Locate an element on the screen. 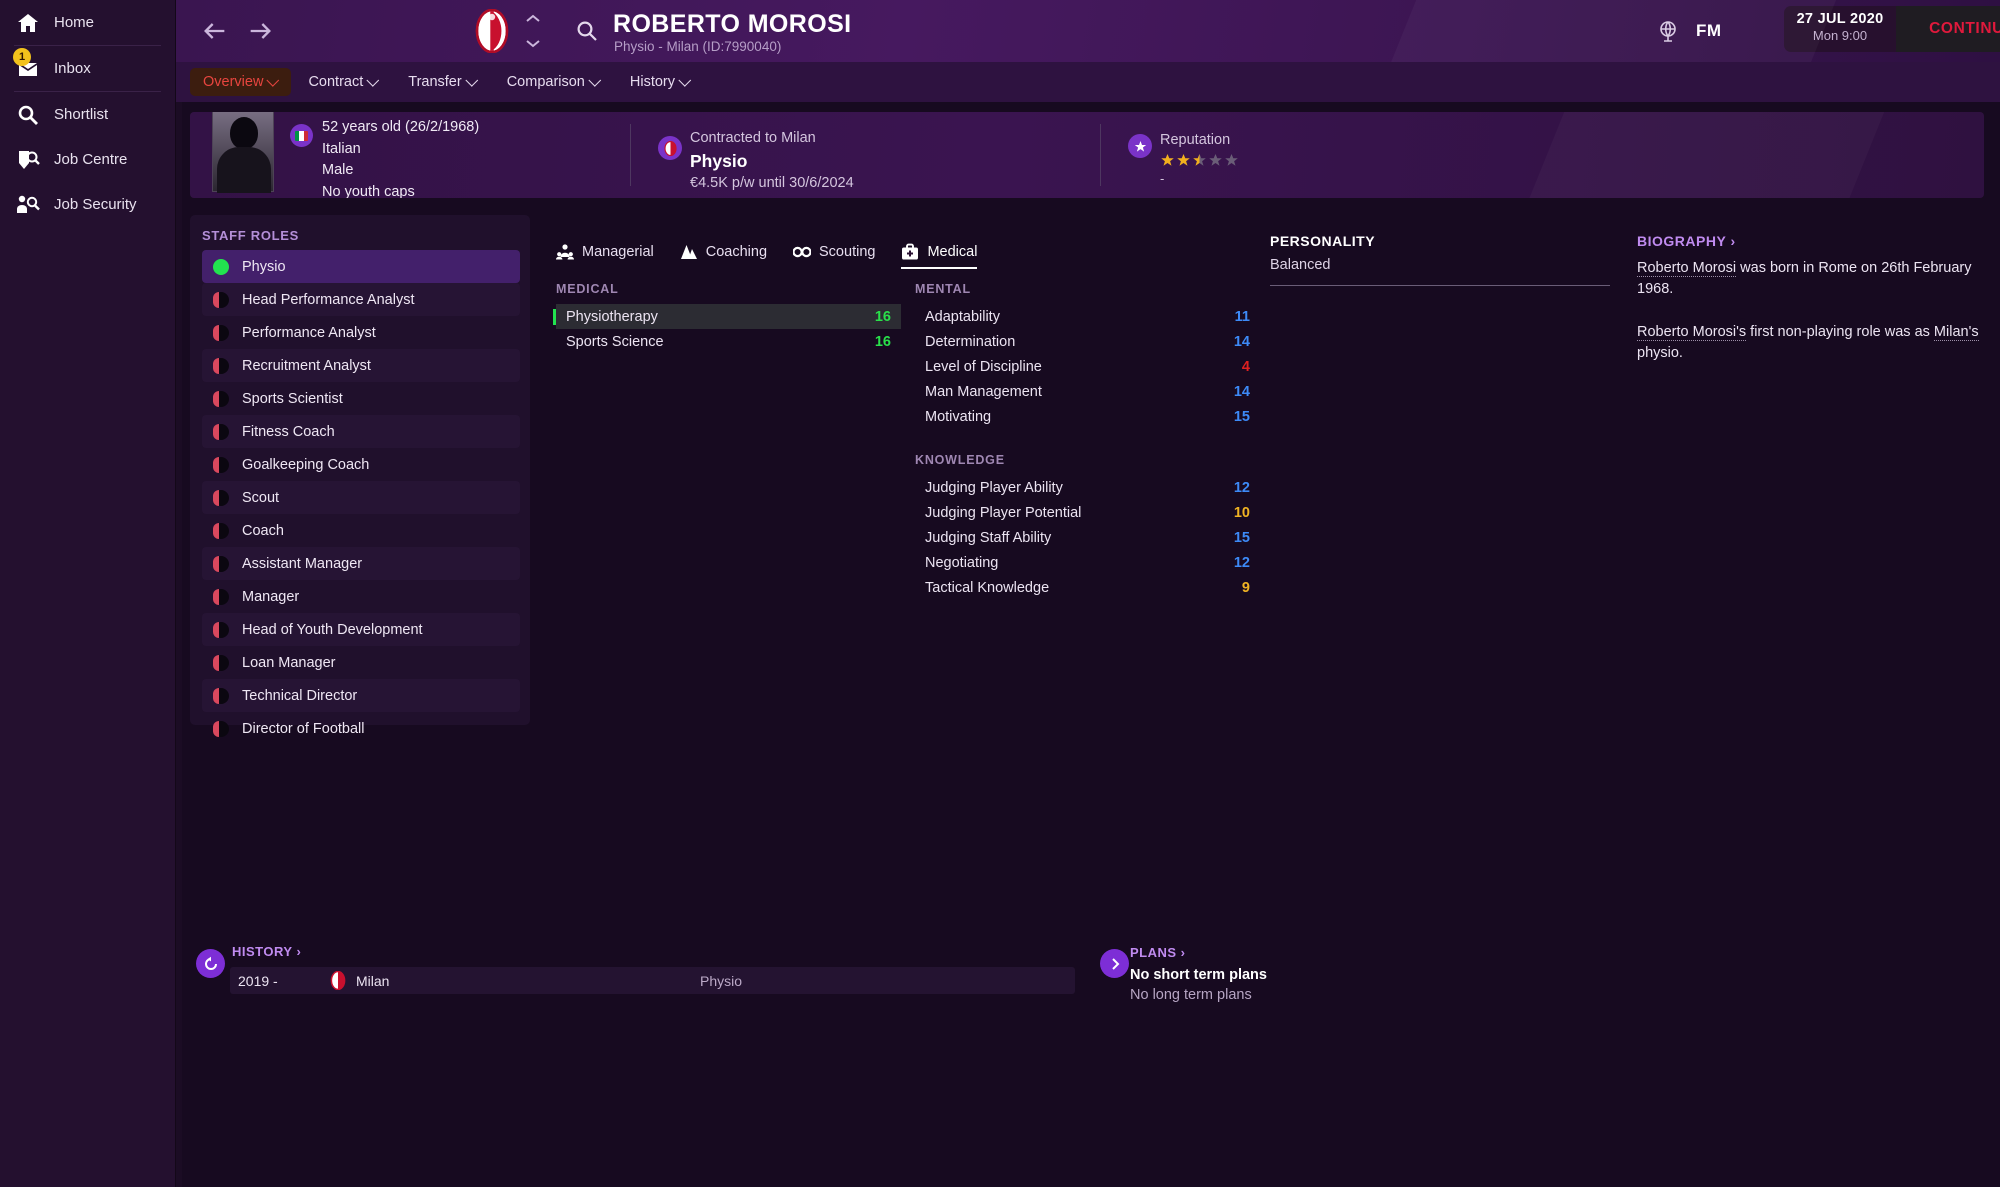  tab-overview: Overview is located at coordinates (241, 82).